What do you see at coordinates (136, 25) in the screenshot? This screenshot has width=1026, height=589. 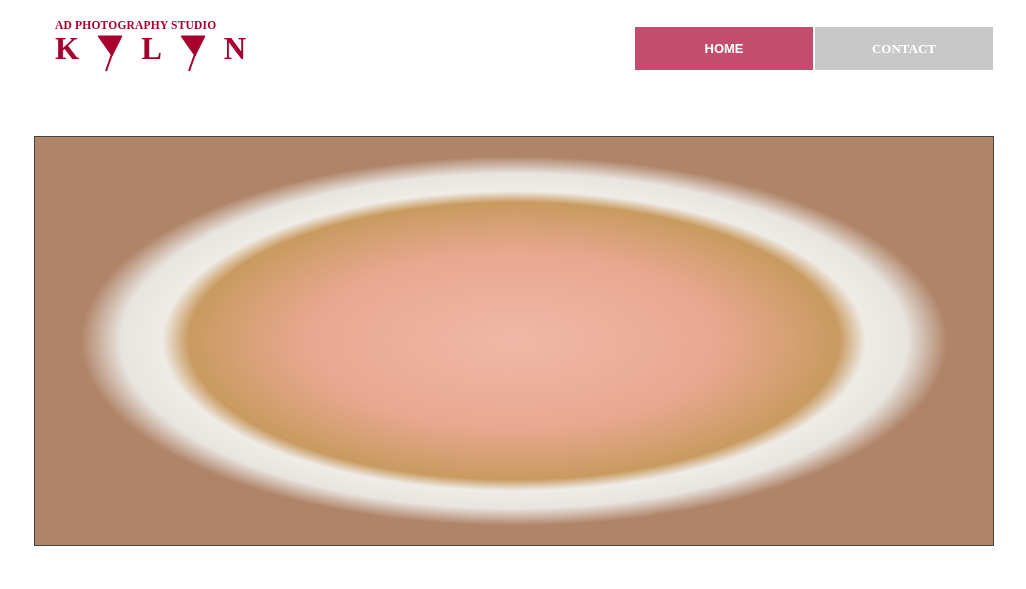 I see `logo-tagline: AD PHOTOGRAPHY STUDIO` at bounding box center [136, 25].